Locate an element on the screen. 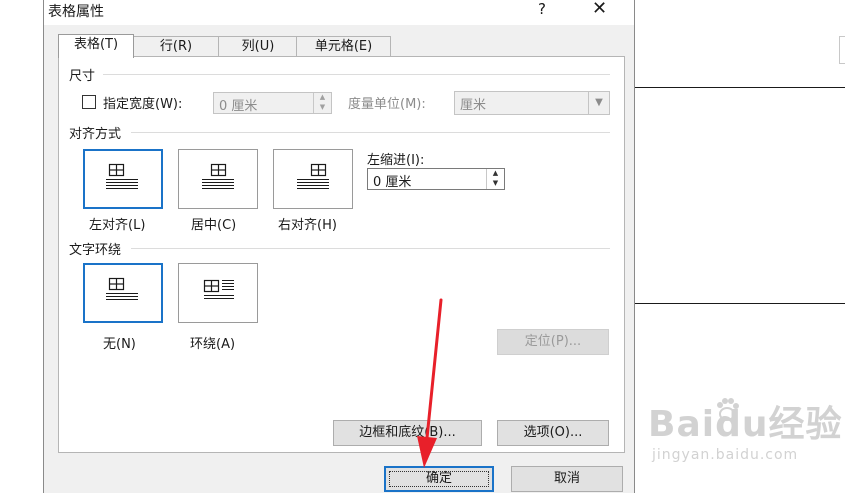 Image resolution: width=845 pixels, height=493 pixels. chevron-down-icon: ▼ is located at coordinates (598, 103).